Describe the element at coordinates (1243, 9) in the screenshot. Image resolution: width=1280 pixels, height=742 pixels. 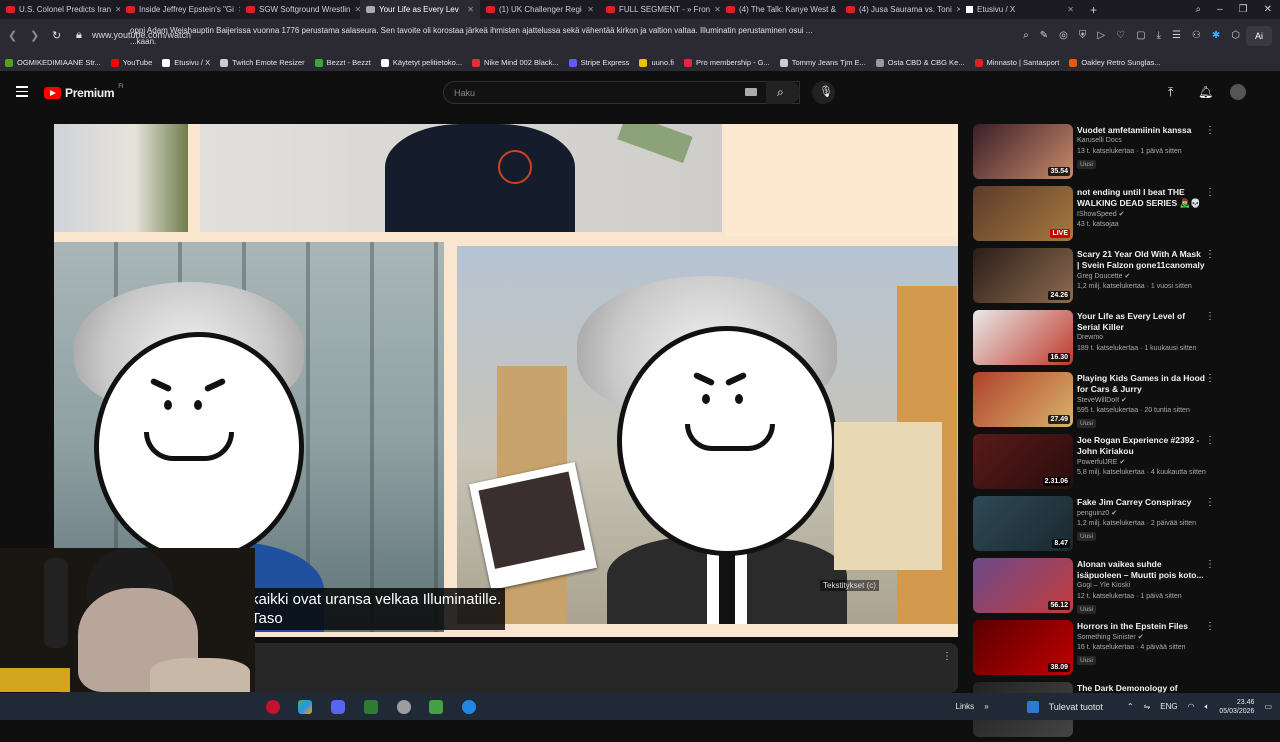
I see `maximize-icon: ❐` at that location.